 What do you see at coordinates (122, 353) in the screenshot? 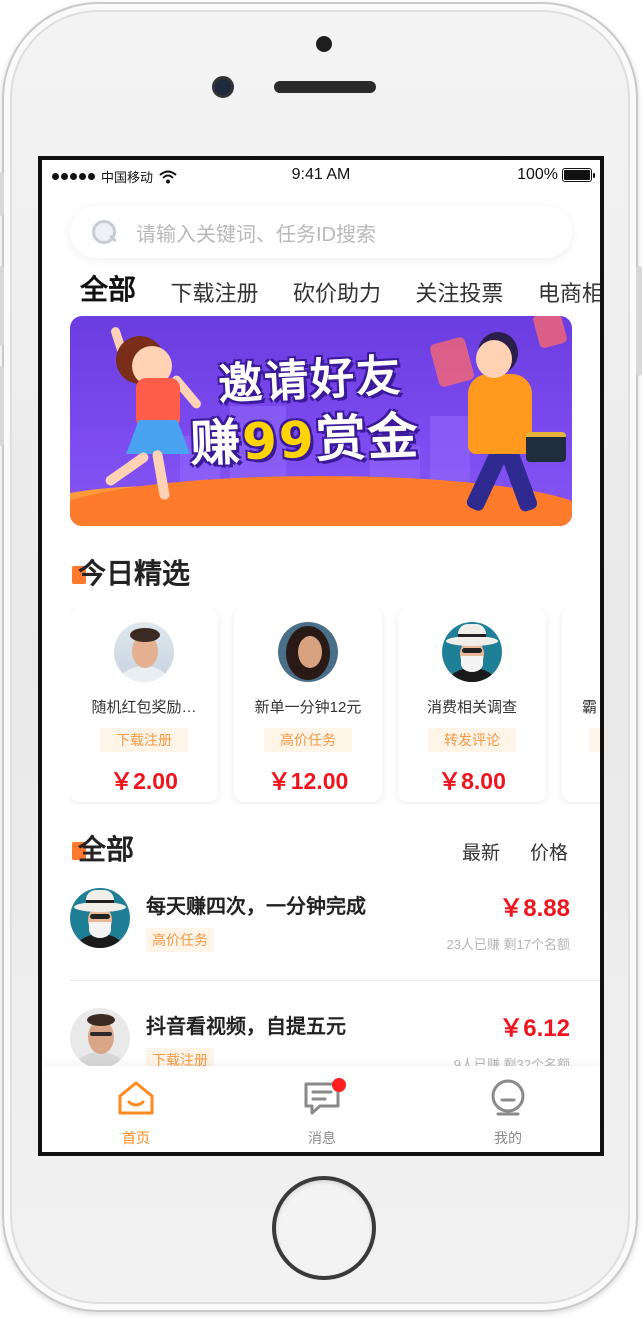
I see `girl-arm` at bounding box center [122, 353].